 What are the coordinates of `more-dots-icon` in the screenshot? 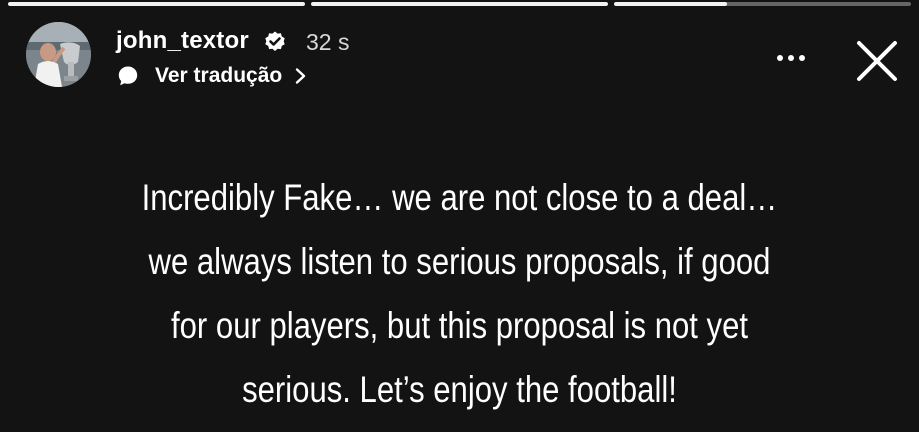 It's located at (791, 58).